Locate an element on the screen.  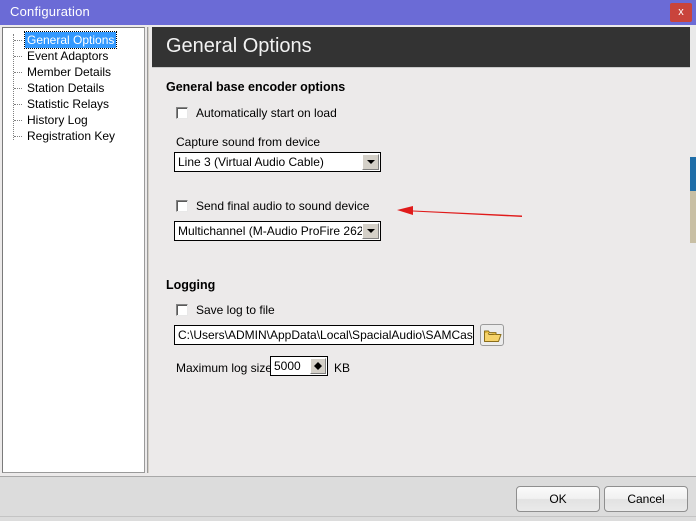
sidebar-item-label: Station Details is located at coordinates (66, 88).